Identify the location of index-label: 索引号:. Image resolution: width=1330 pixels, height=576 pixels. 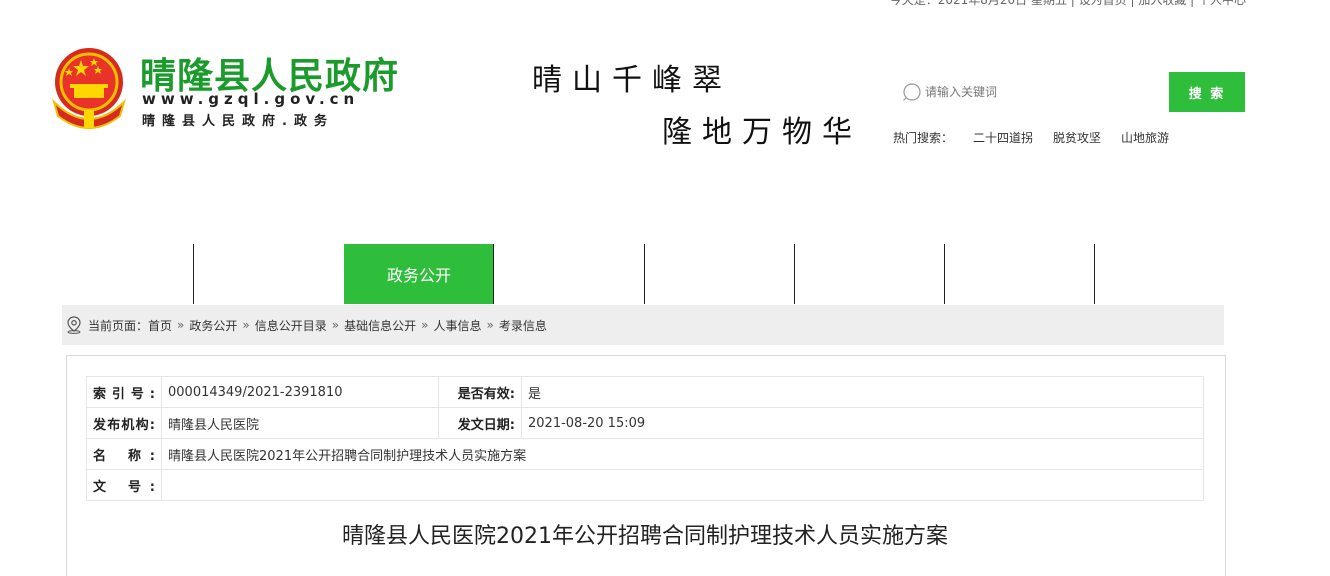
(124, 392).